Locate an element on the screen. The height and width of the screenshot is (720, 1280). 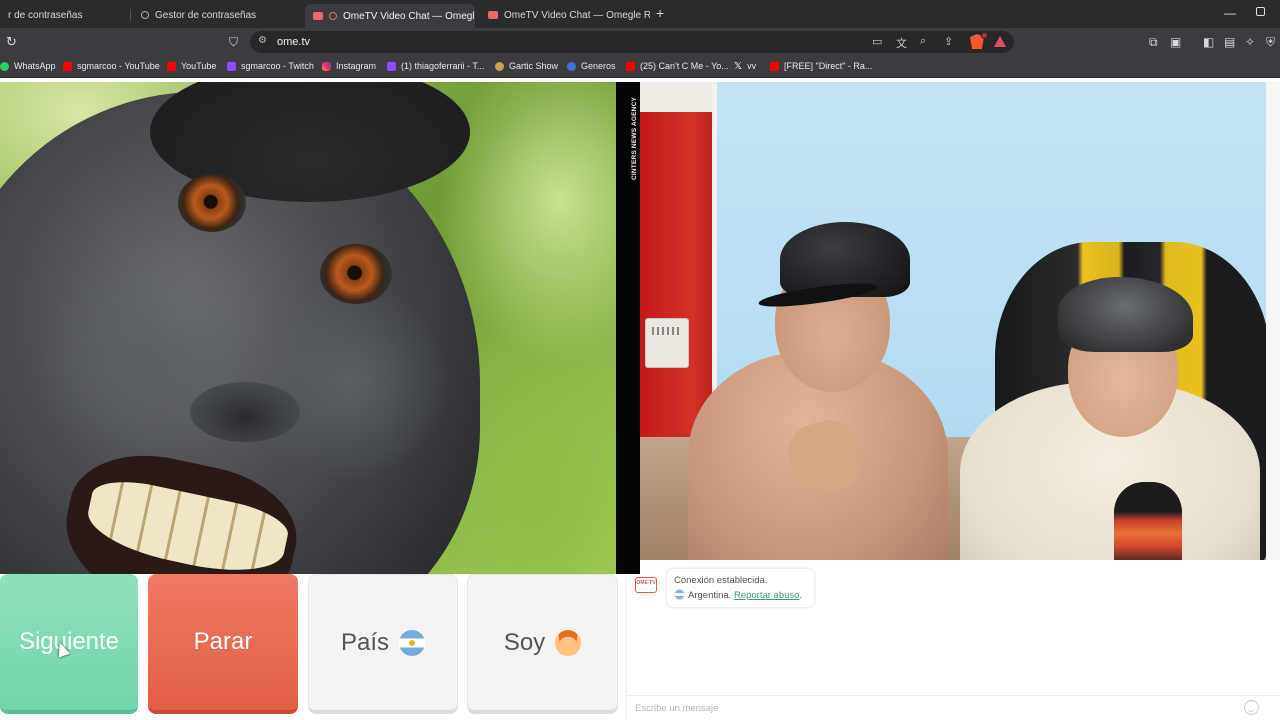
gartic-icon is located at coordinates (499, 66).